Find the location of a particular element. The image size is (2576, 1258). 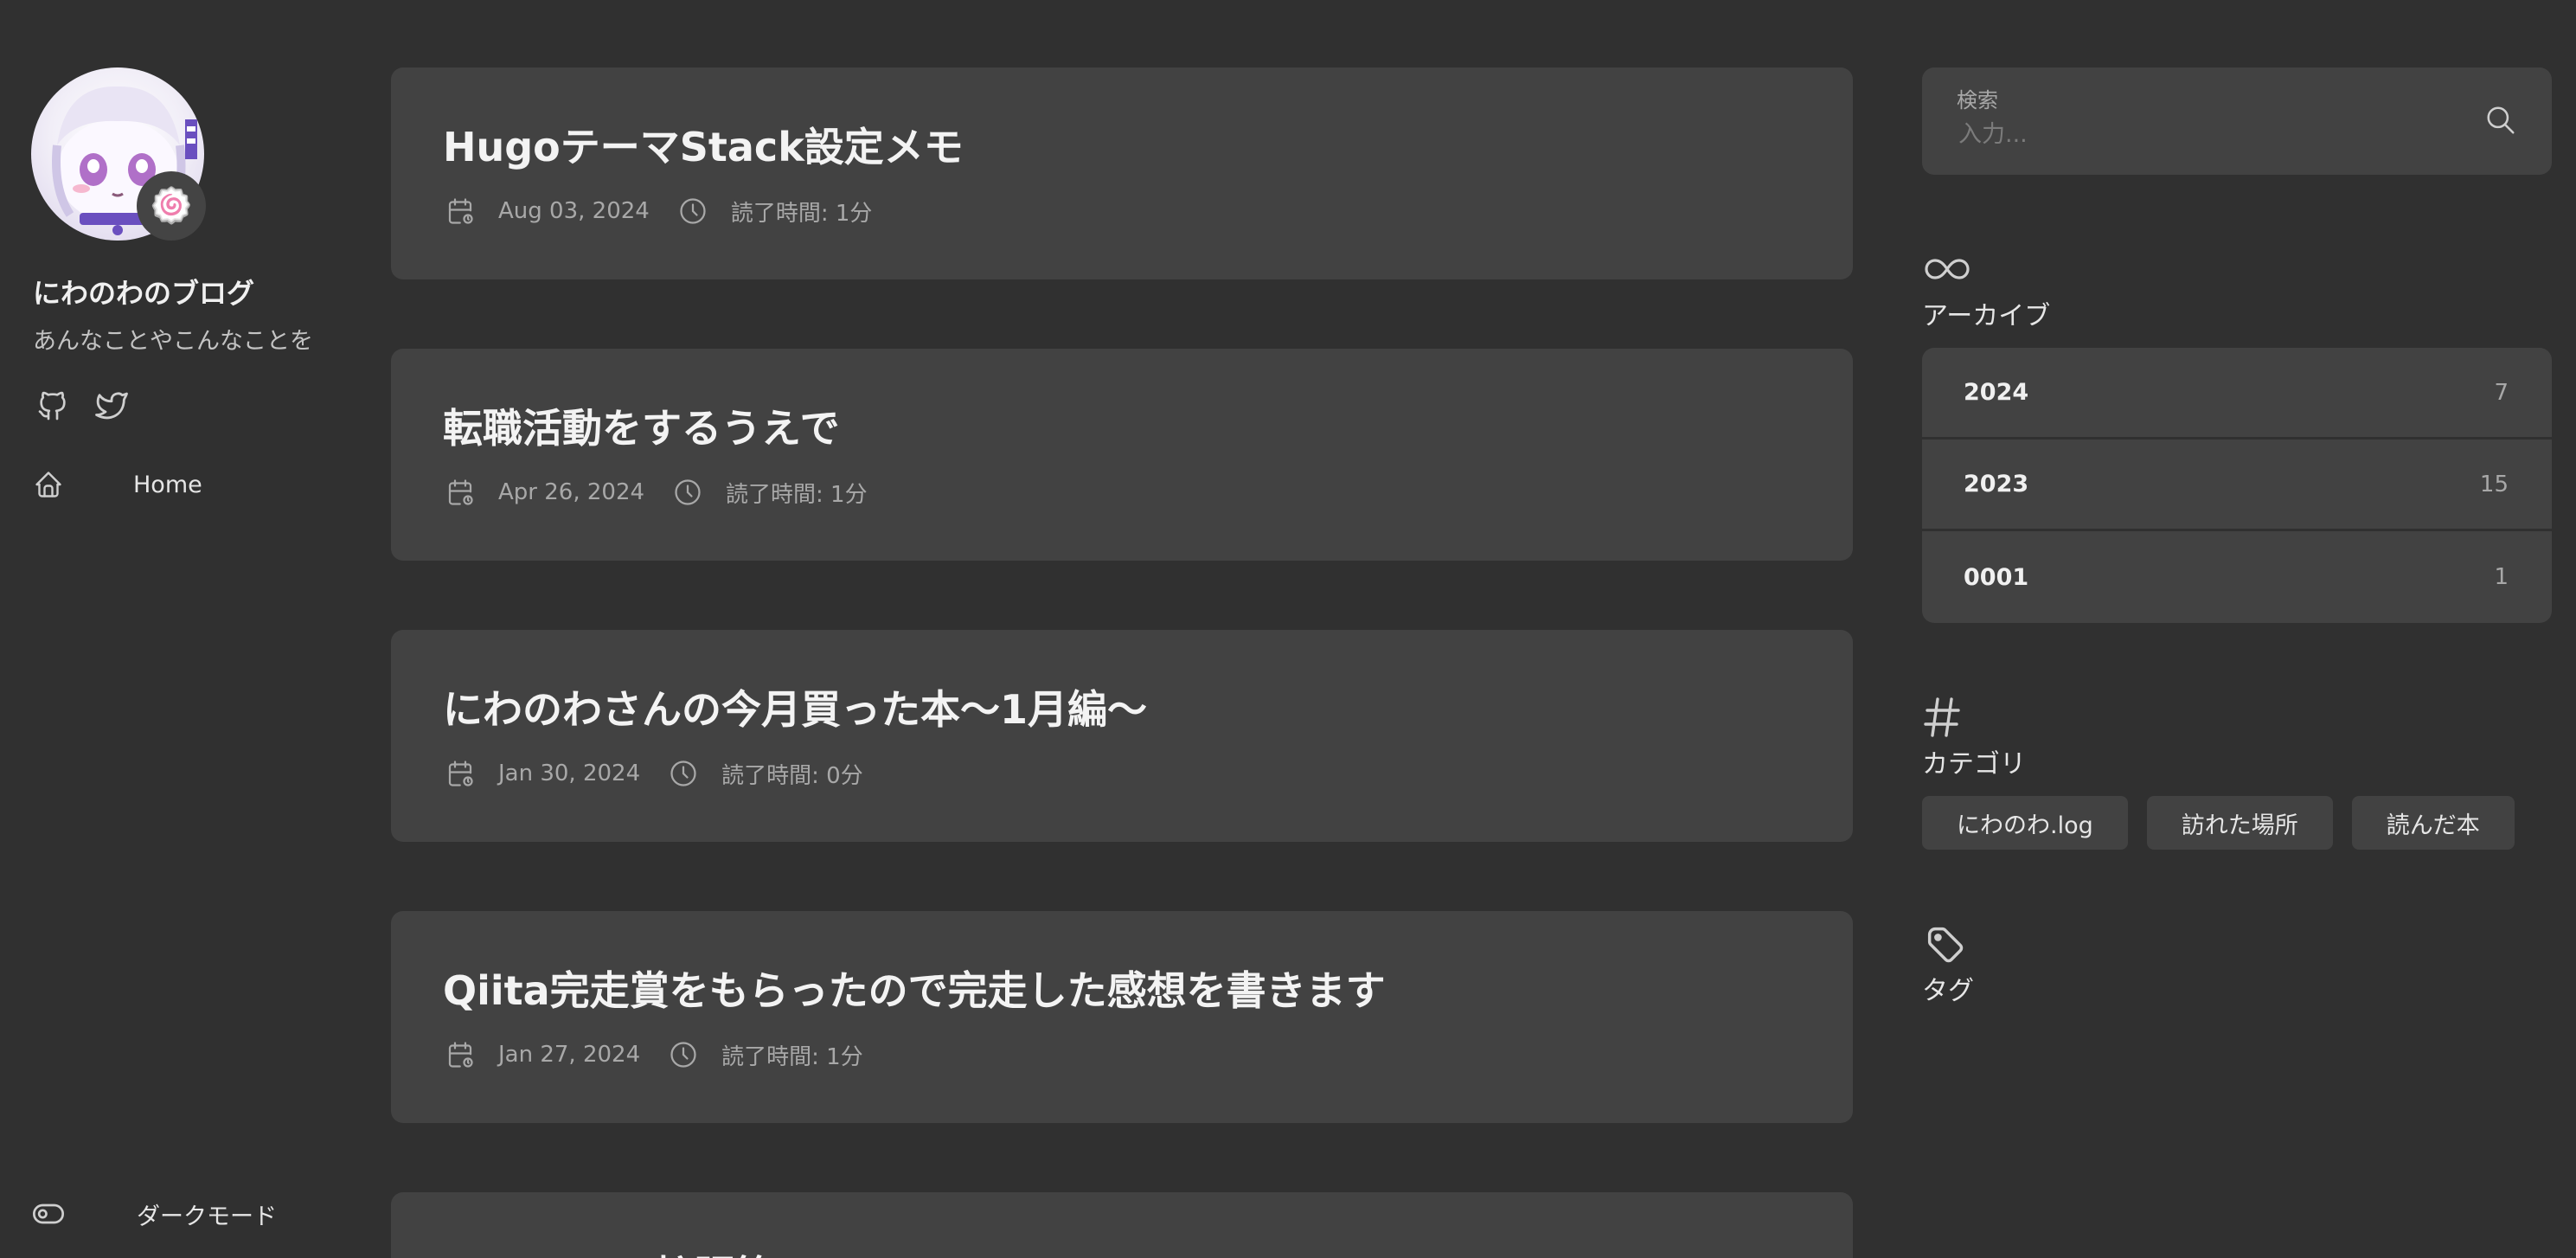

archives-list: 2024 7 2023 15 0001 1 is located at coordinates (2237, 485).